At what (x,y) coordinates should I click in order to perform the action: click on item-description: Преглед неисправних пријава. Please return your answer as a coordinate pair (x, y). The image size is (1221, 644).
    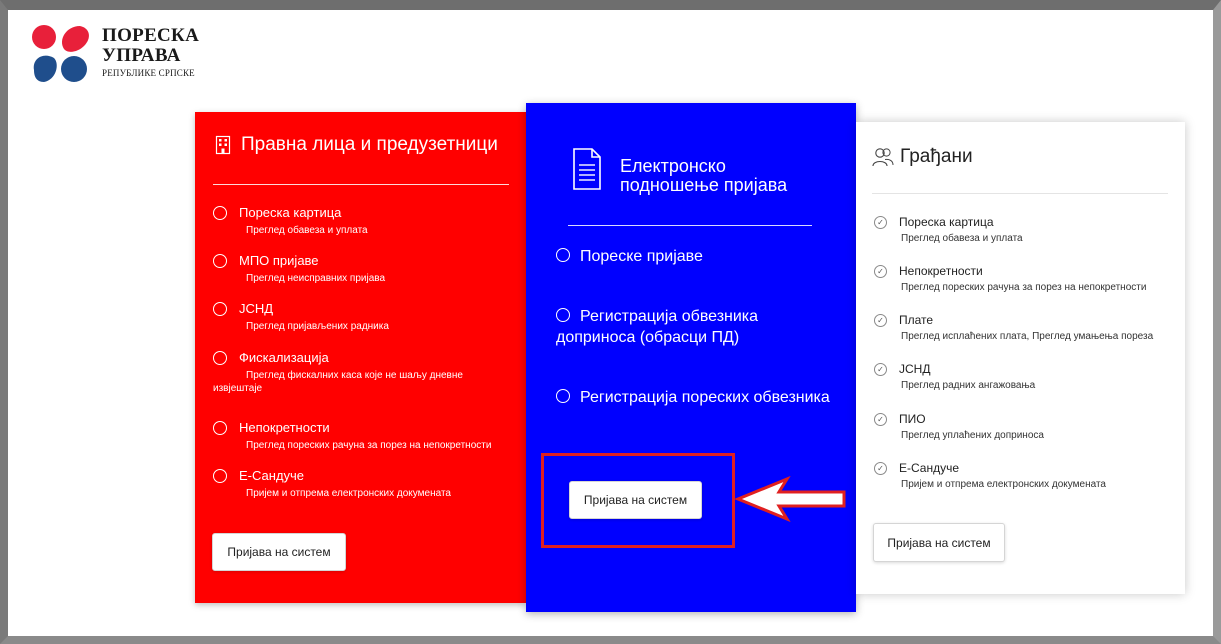
    Looking at the image, I should click on (316, 278).